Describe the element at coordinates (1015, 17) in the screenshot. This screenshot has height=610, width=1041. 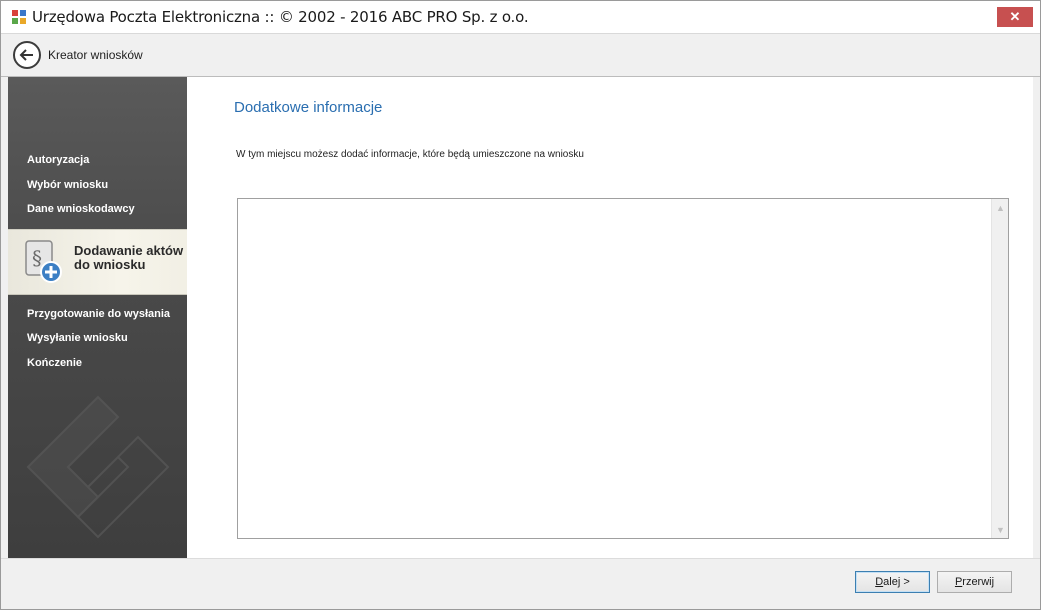
I see `close-button: ✕` at that location.